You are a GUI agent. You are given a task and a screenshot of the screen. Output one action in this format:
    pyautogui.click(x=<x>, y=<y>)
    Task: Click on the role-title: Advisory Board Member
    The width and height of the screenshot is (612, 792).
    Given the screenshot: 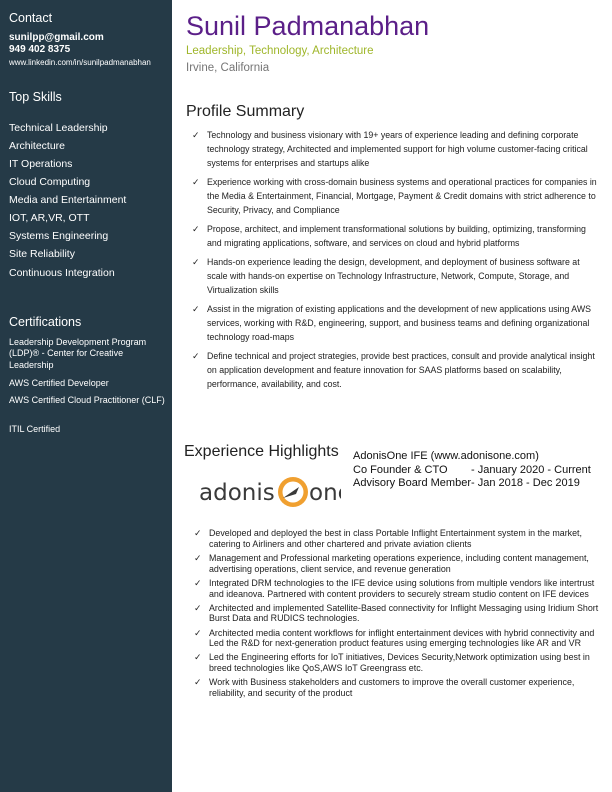 What is the action you would take?
    pyautogui.click(x=412, y=483)
    